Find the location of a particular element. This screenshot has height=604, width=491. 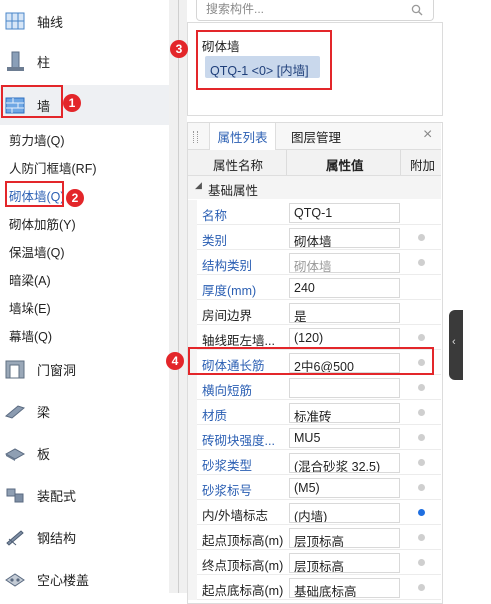

property-row: 砖砌块强度... MU5 is located at coordinates (314, 437).